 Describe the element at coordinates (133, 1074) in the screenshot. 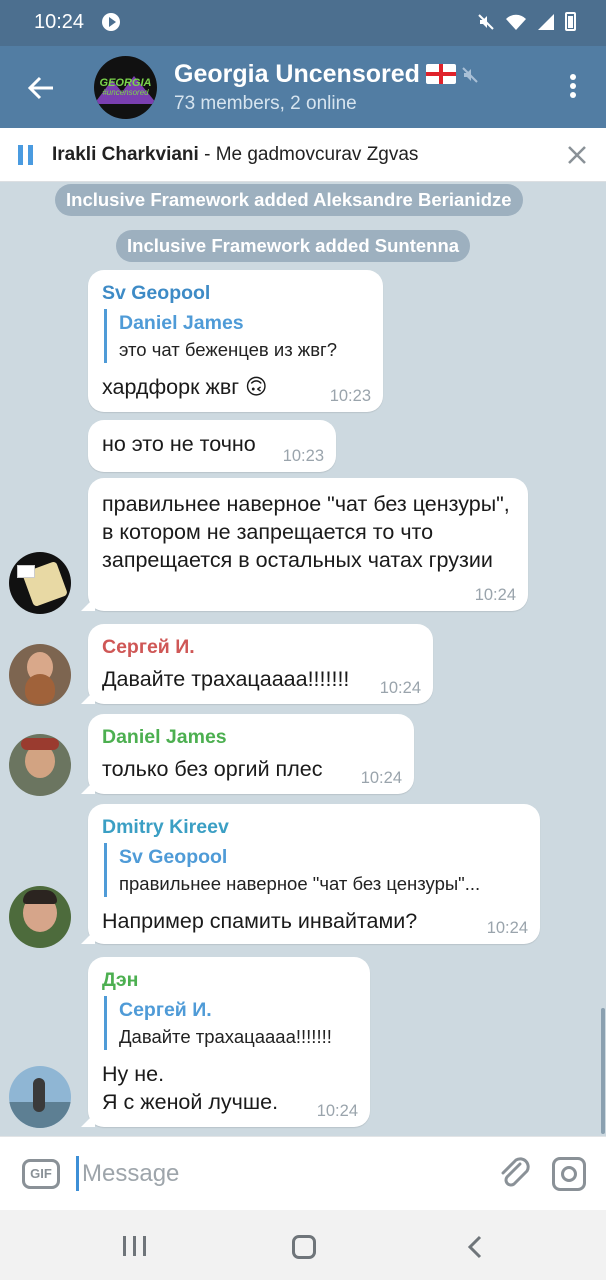

I see `message-text-line: Ну не.` at that location.